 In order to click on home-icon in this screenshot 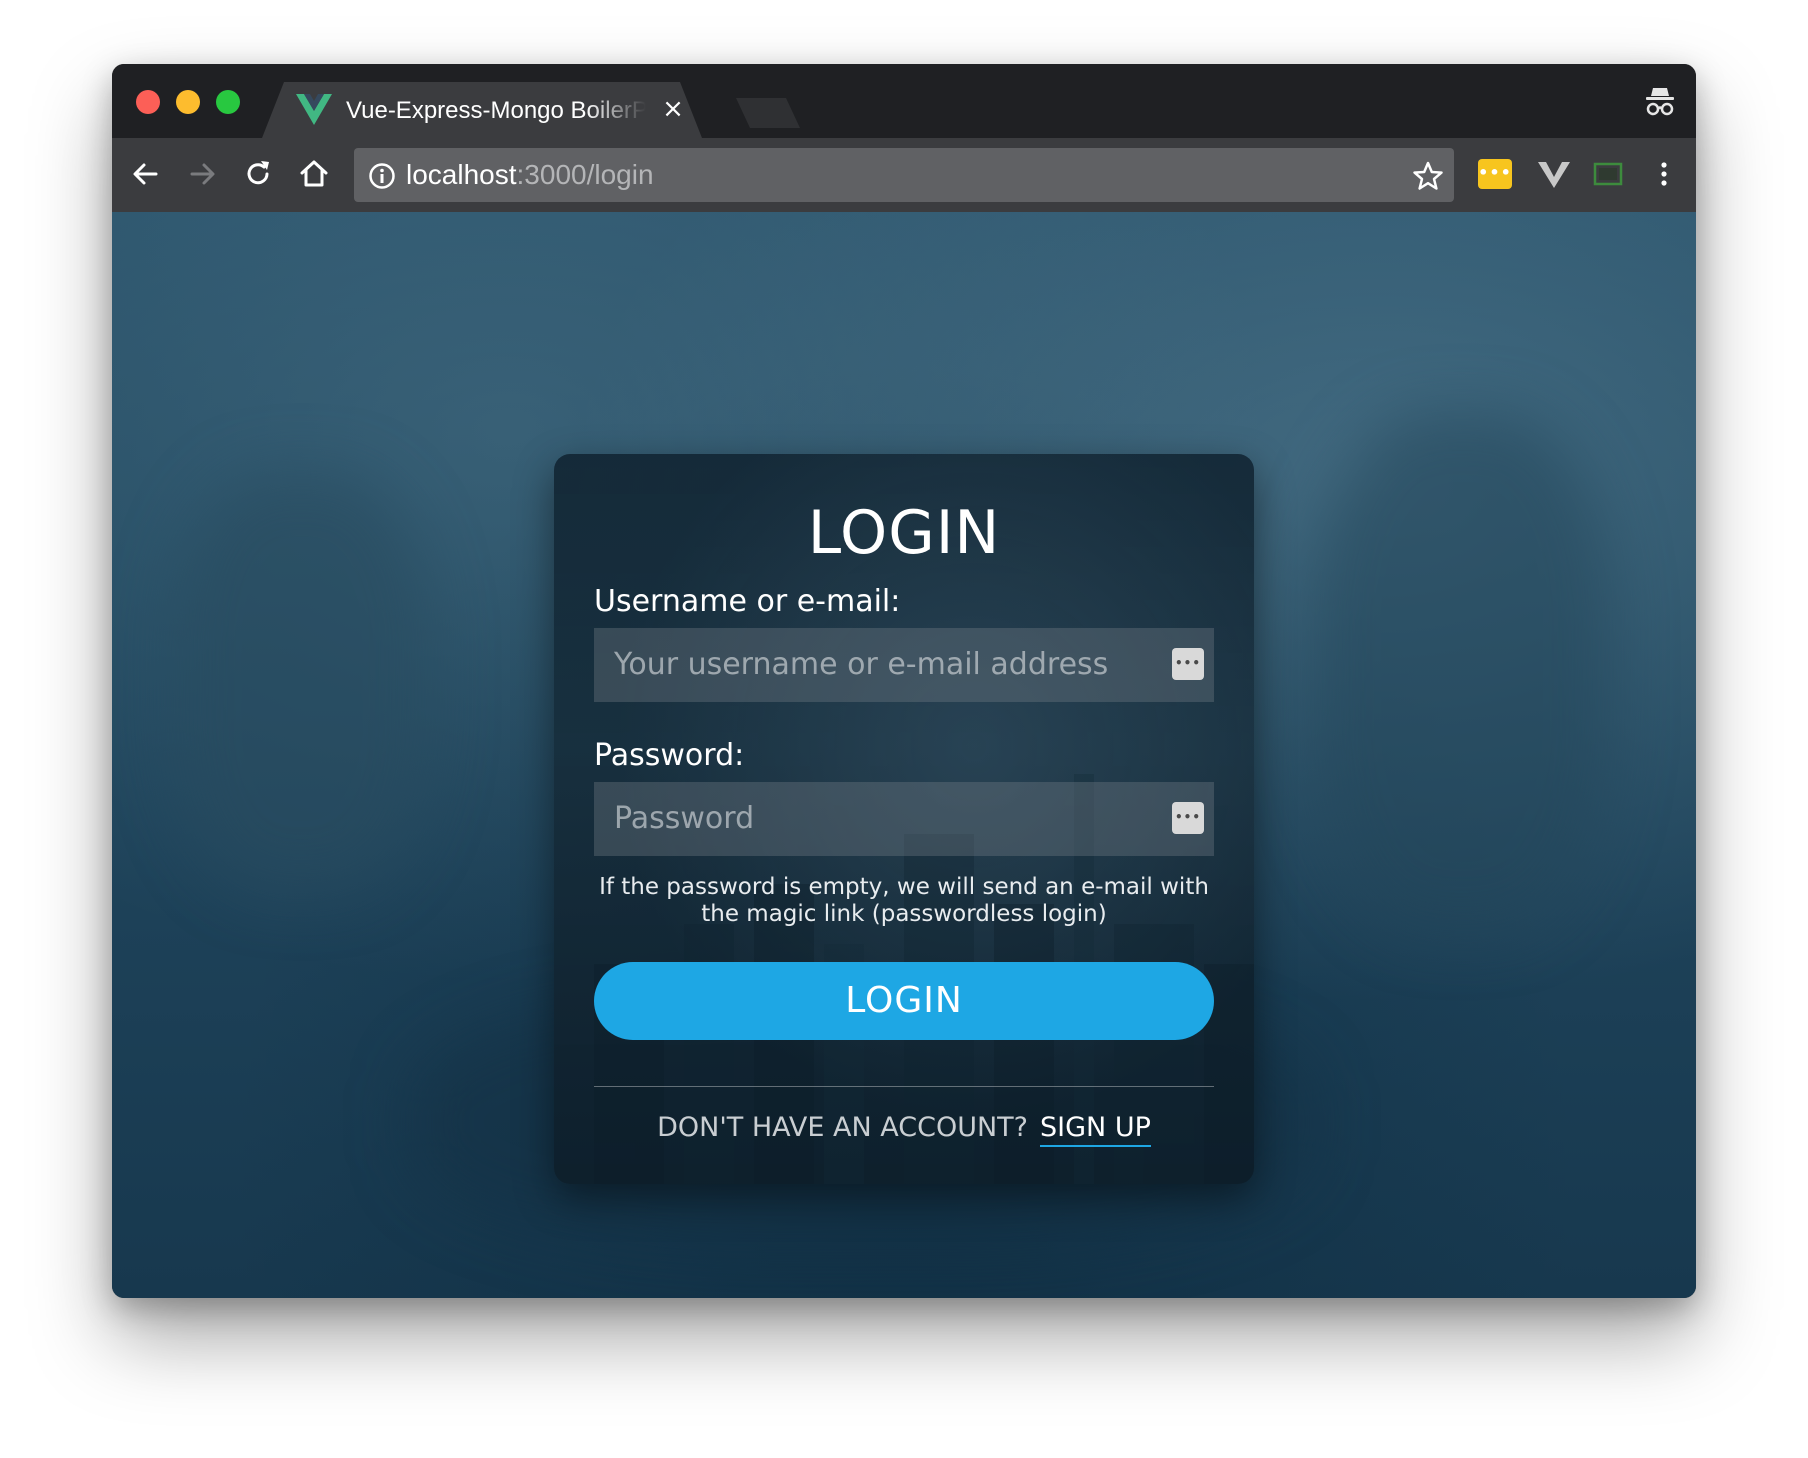, I will do `click(314, 174)`.